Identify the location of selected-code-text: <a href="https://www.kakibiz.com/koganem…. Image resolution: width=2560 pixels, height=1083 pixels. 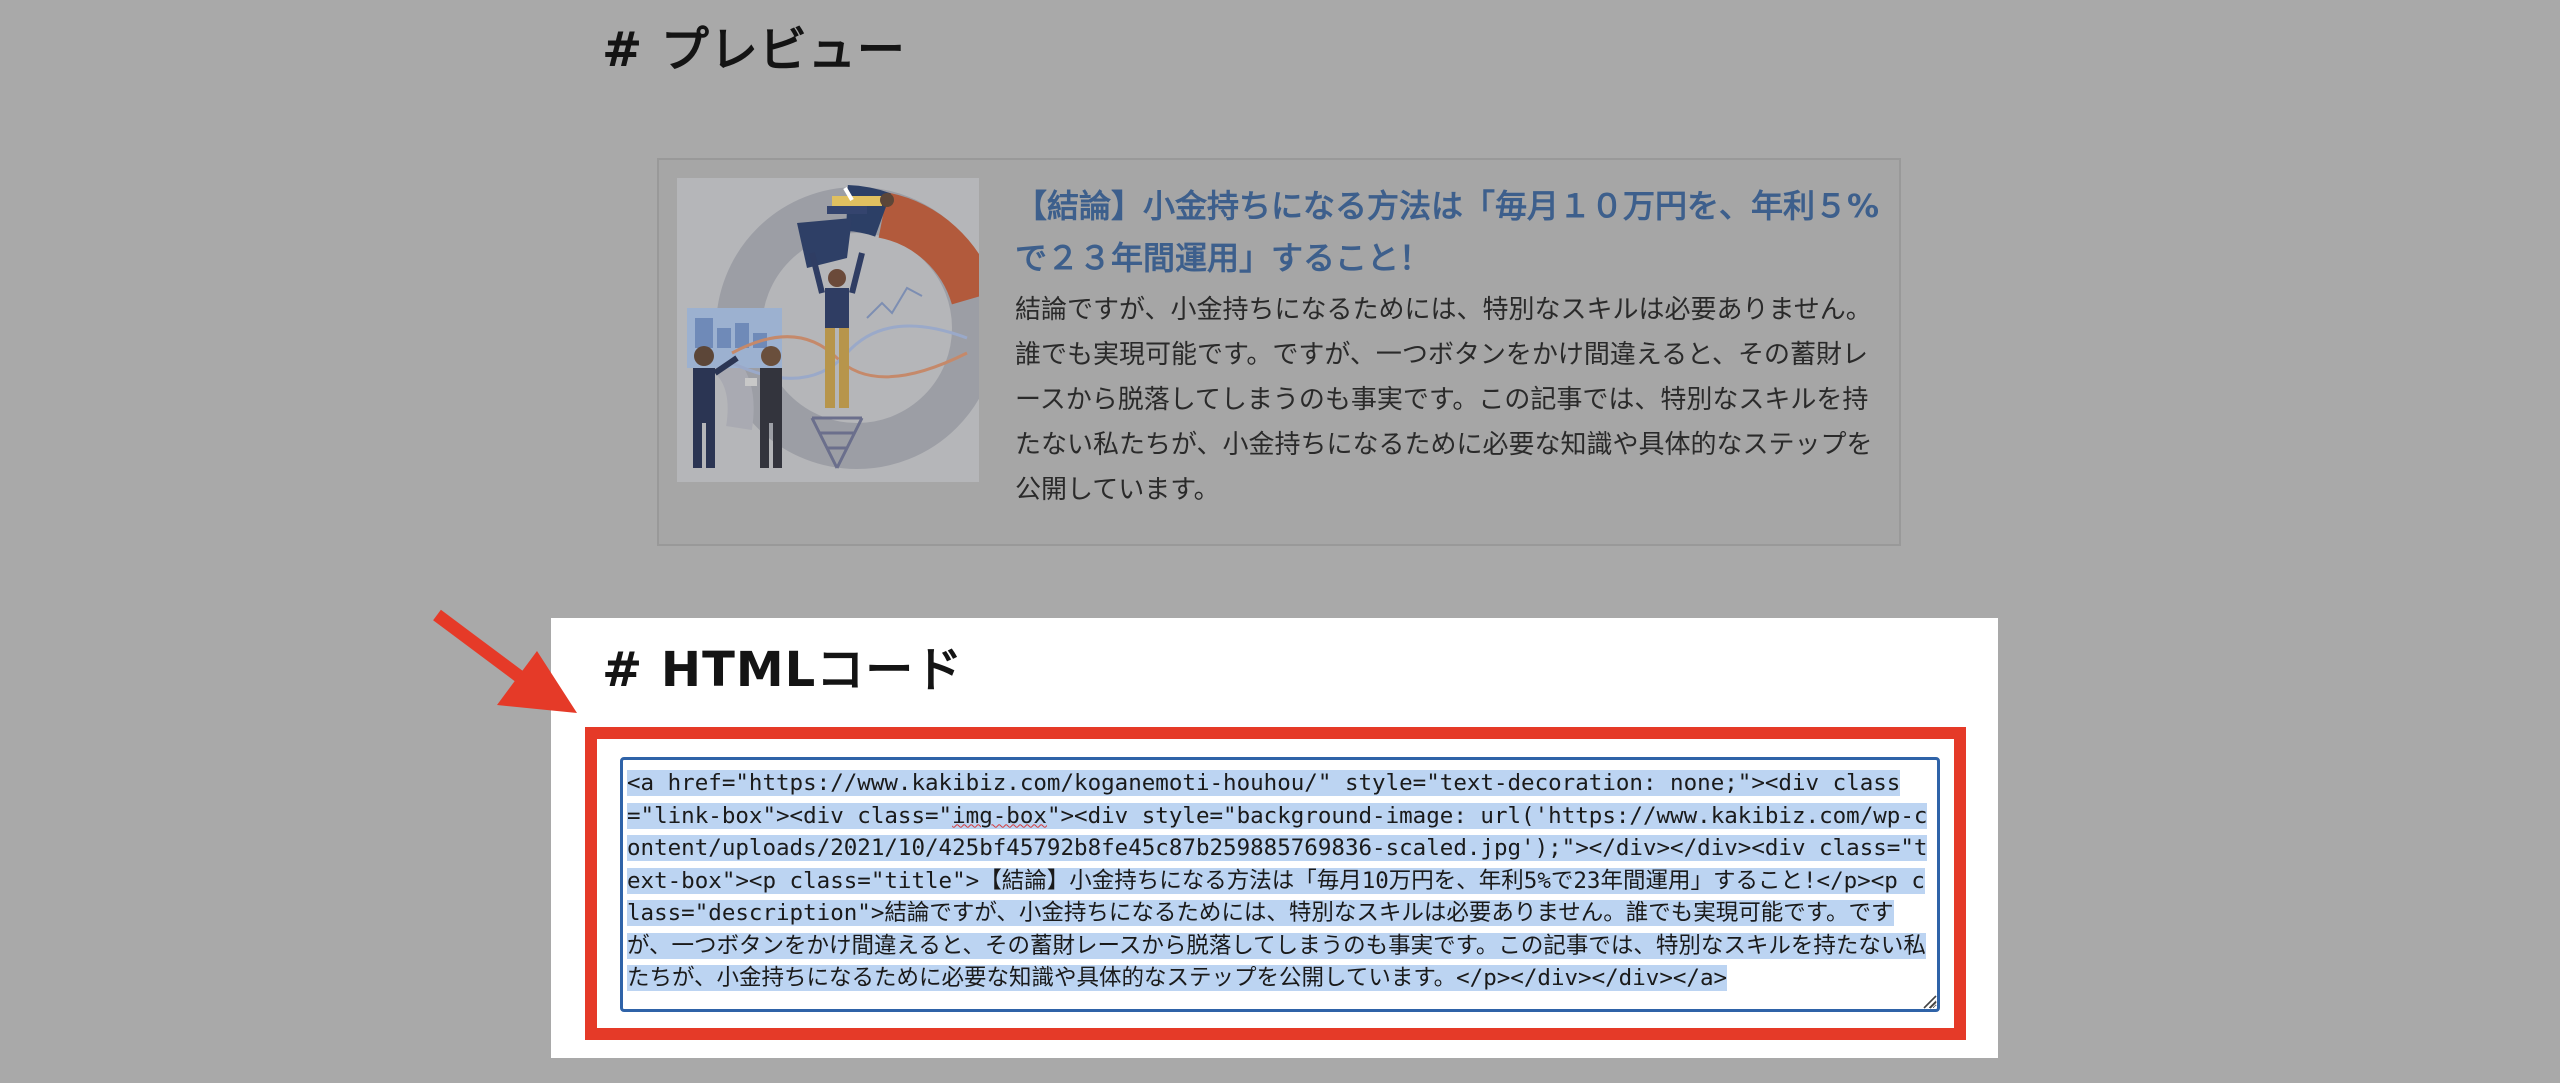
(1277, 881).